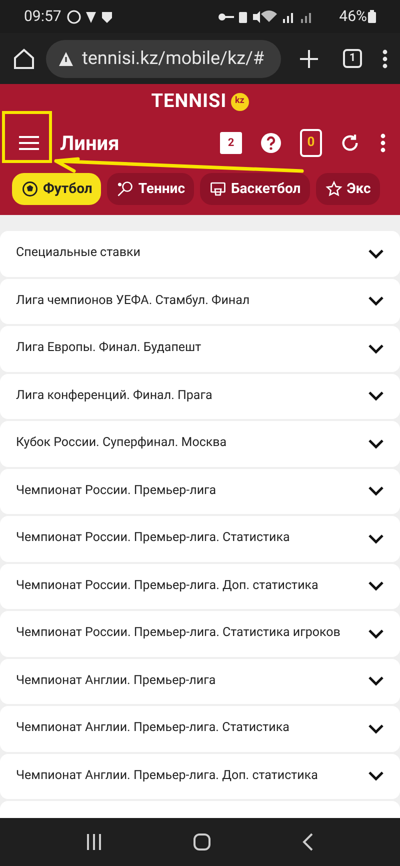 Image resolution: width=400 pixels, height=866 pixels. I want to click on league-row: Чемпионат России. Премьер-лига. Статистика, so click(200, 539).